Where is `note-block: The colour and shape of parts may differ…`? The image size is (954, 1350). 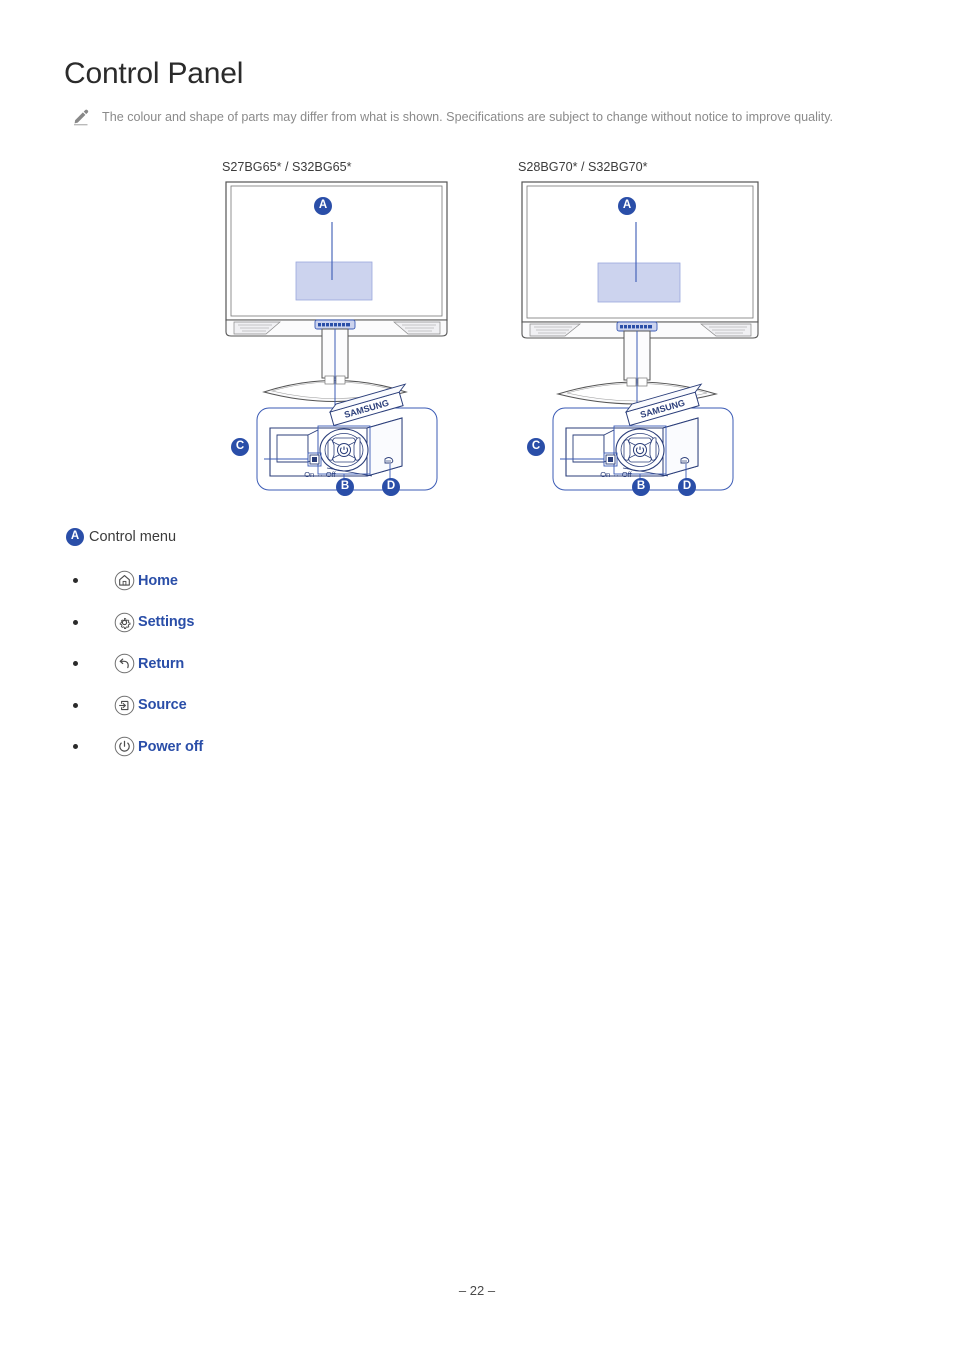 note-block: The colour and shape of parts may differ… is located at coordinates (467, 118).